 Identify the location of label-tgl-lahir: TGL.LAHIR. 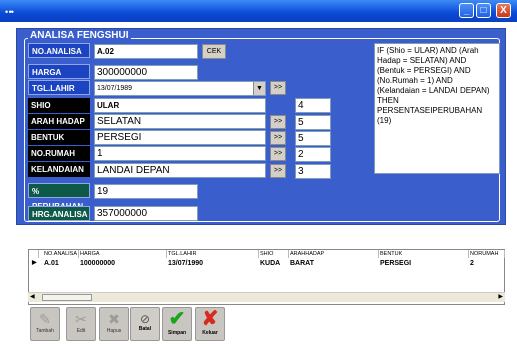
(59, 87).